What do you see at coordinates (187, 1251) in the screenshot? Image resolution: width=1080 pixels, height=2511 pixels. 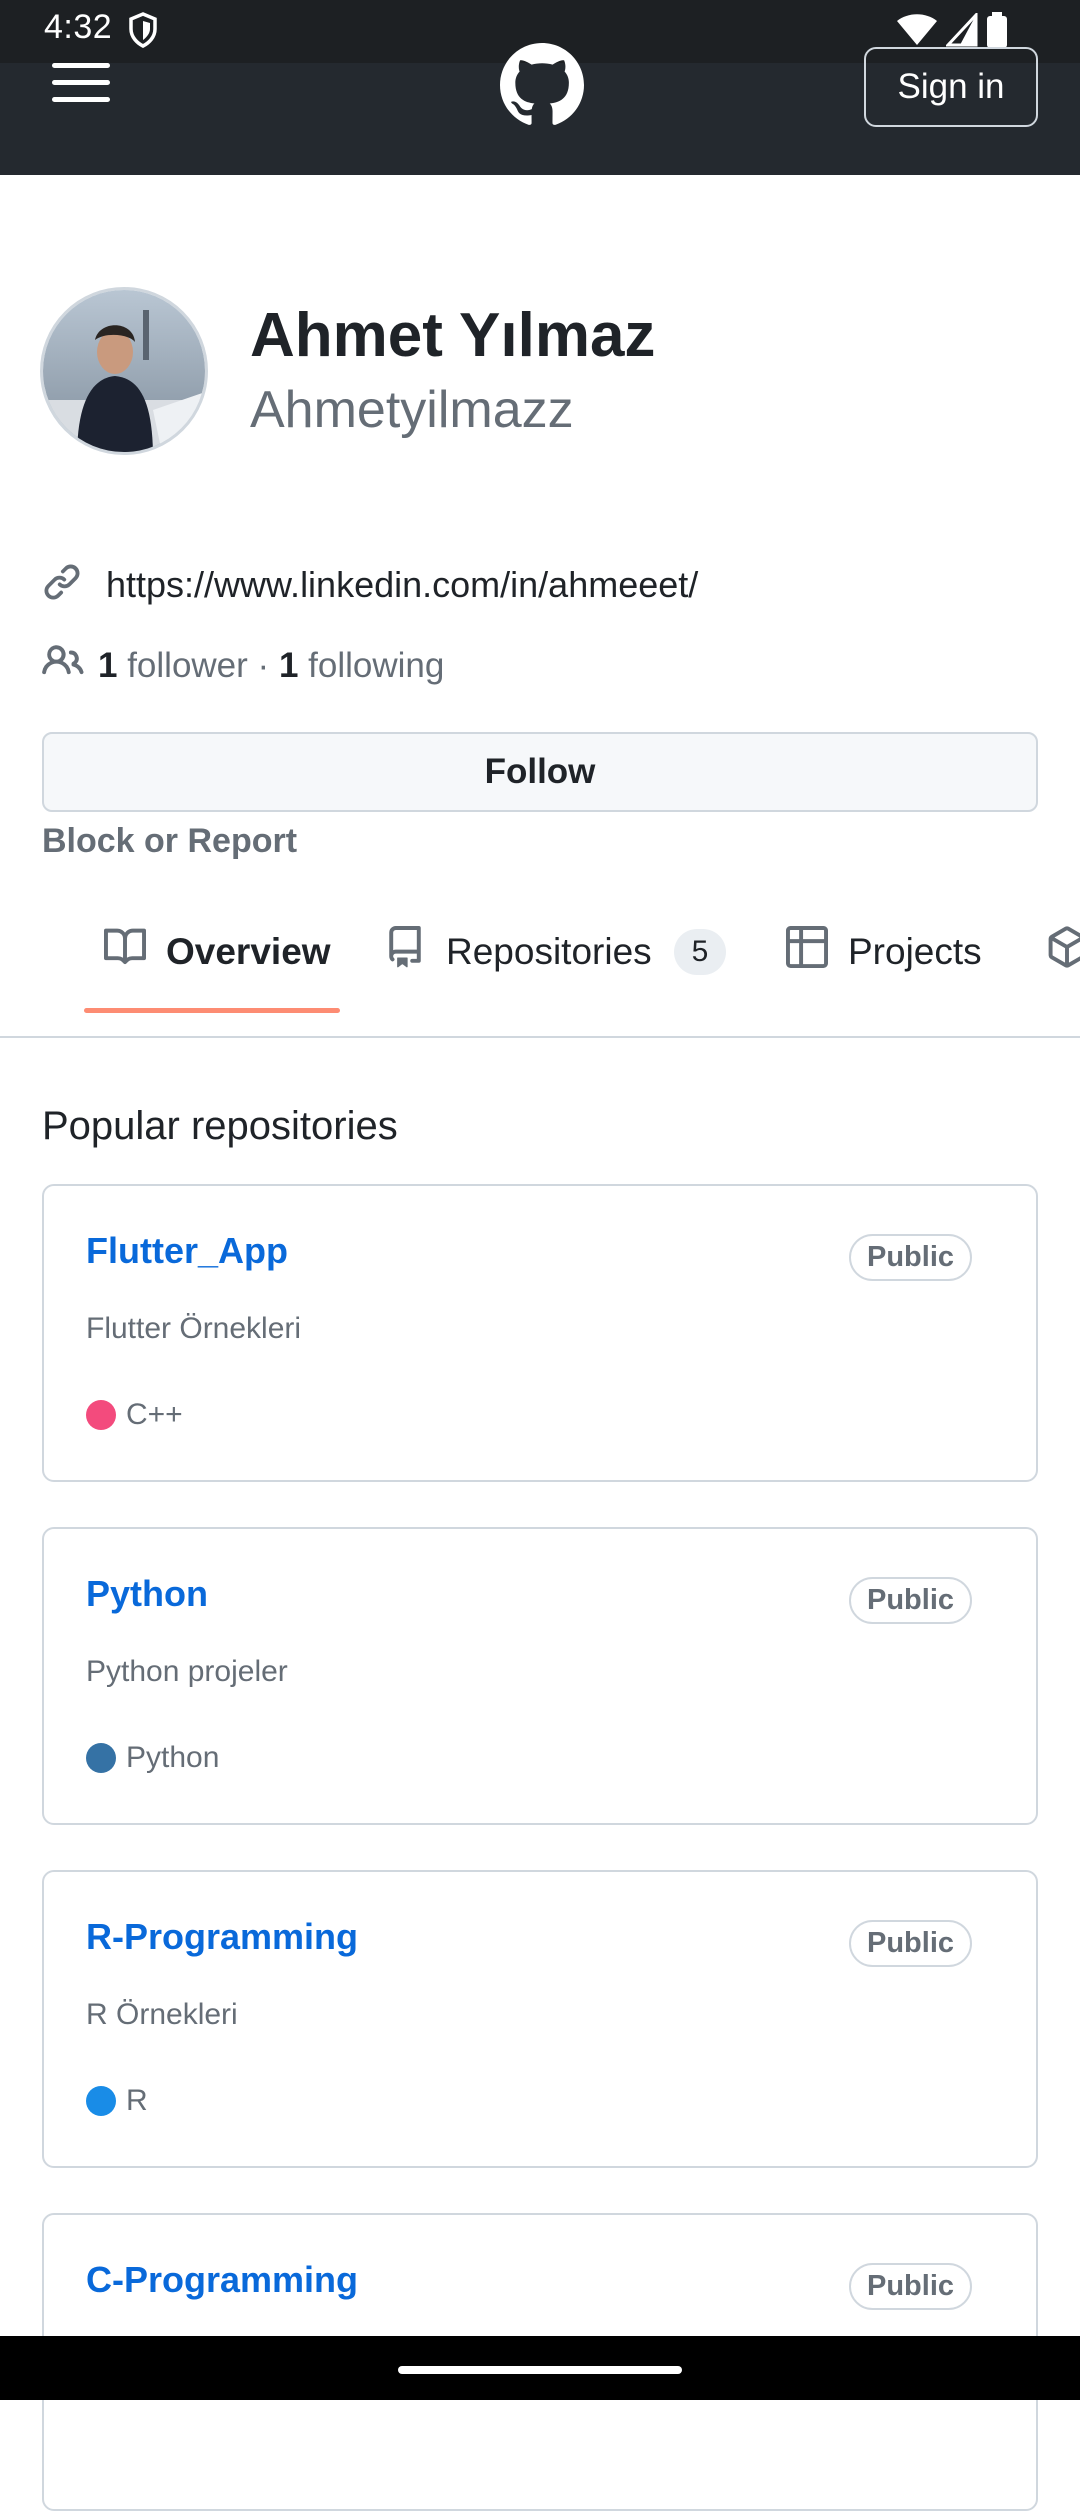 I see `repo-name-link: Flutter_App` at bounding box center [187, 1251].